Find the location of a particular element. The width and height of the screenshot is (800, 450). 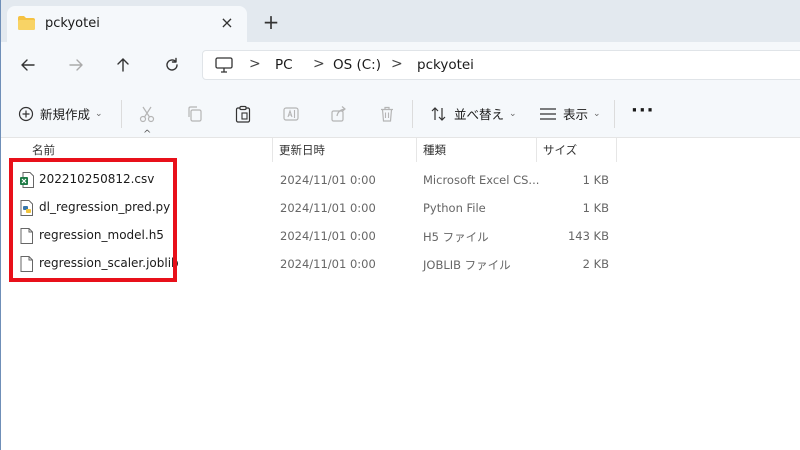

copy-icon is located at coordinates (195, 114).